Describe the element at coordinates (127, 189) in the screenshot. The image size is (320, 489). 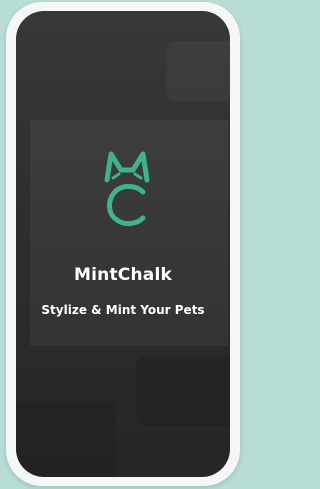
I see `mintchalk-logo-icon` at that location.